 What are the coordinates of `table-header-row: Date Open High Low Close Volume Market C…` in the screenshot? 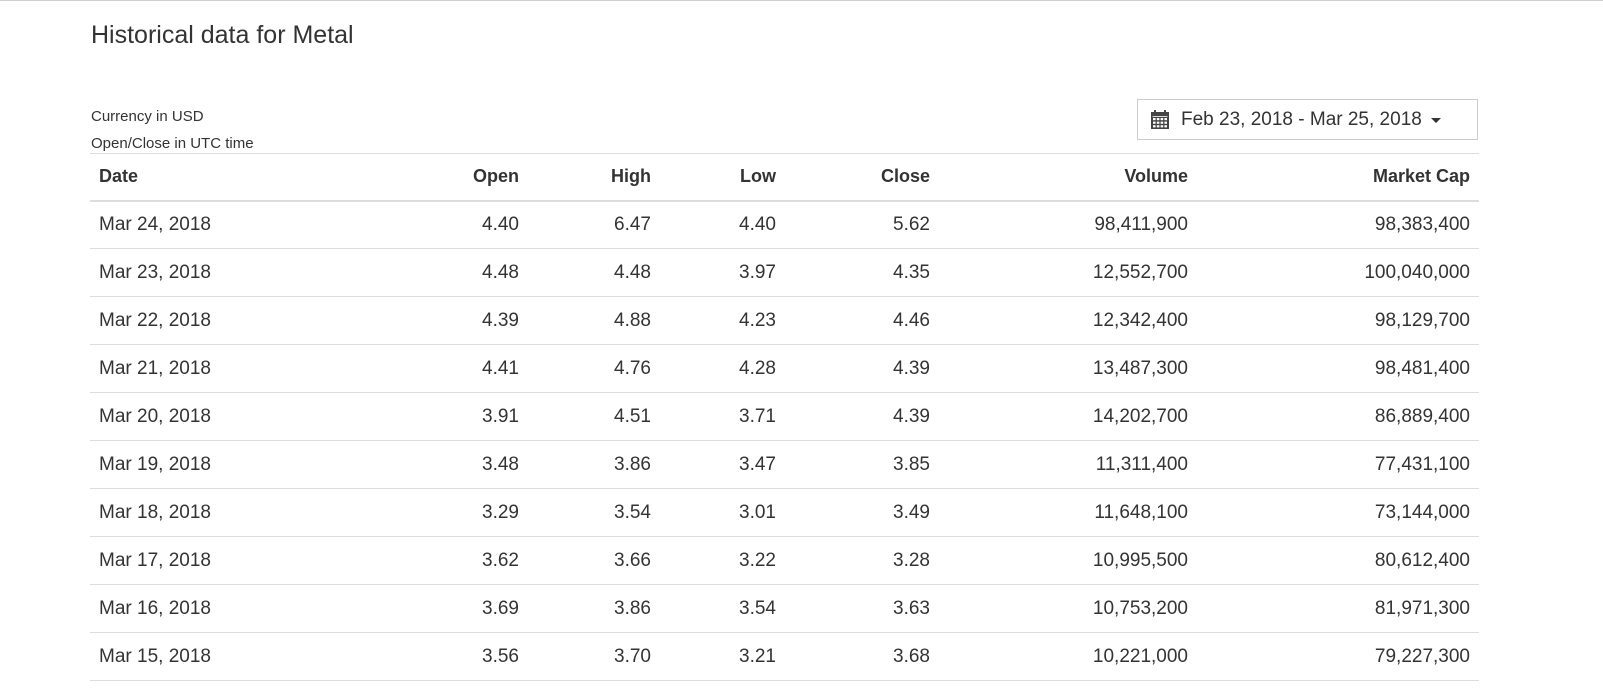 It's located at (784, 177).